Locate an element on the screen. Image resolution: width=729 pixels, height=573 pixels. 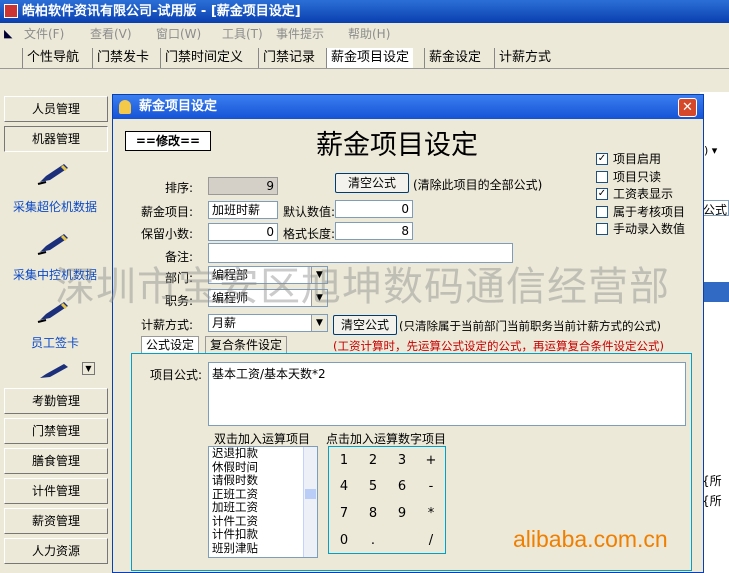
salary-item-field: 加班时薪 is located at coordinates (243, 210).